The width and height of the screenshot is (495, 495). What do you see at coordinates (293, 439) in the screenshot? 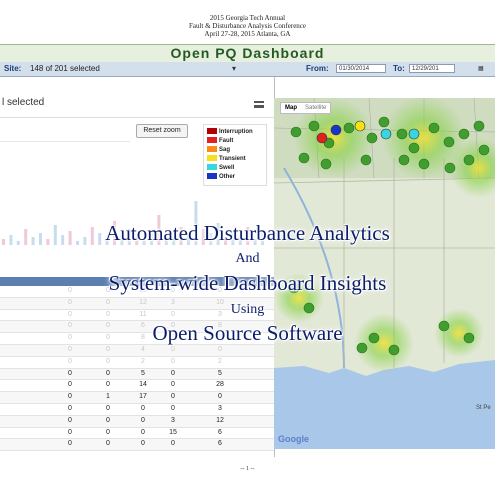
I see `google-logo: Google` at bounding box center [293, 439].